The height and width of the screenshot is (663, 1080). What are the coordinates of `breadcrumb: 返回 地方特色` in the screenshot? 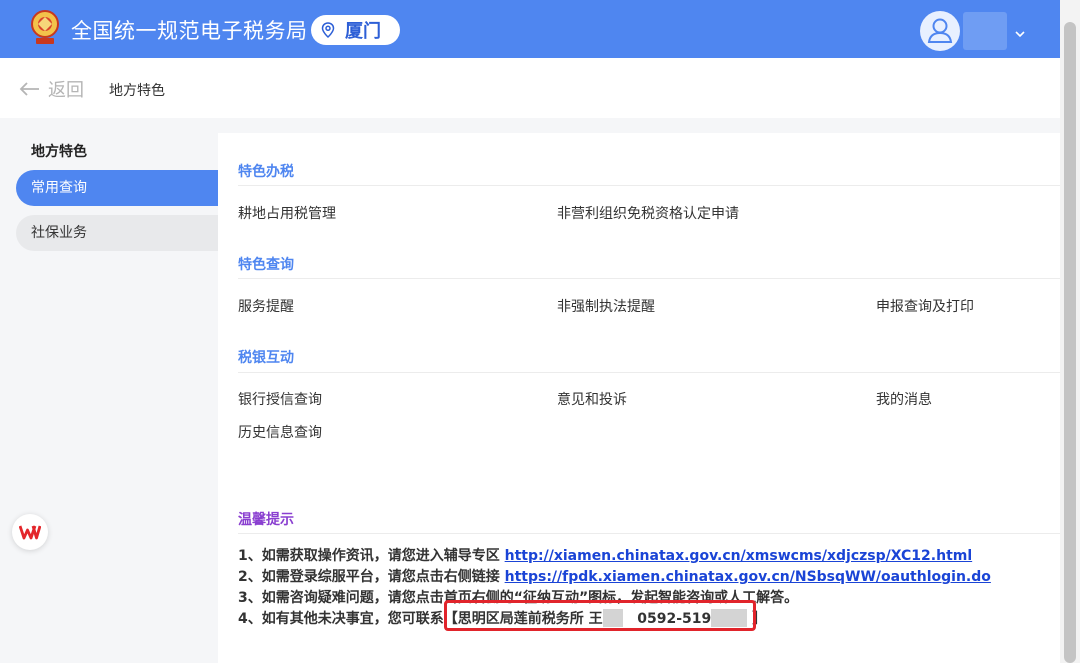 It's located at (530, 88).